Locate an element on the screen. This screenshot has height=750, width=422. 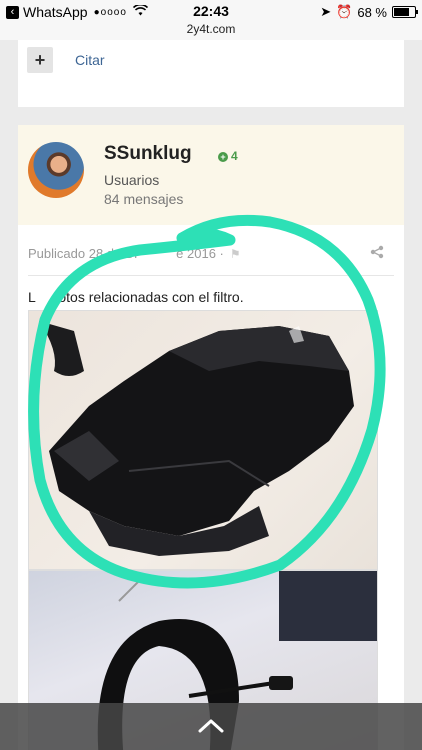
plus-circle-icon: + is located at coordinates (223, 156).